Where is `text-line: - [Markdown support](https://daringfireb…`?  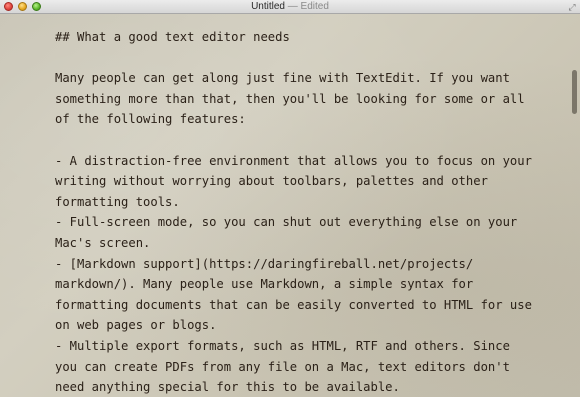
text-line: - [Markdown support](https://daringfireb… is located at coordinates (264, 263).